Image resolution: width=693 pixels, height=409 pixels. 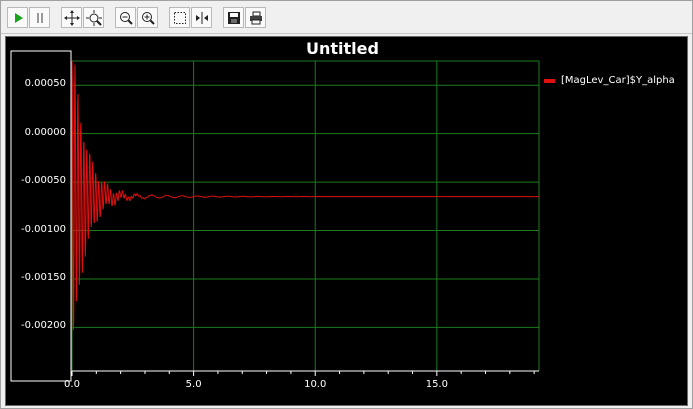 What do you see at coordinates (43, 326) in the screenshot?
I see `y-tick-label: -0.00200` at bounding box center [43, 326].